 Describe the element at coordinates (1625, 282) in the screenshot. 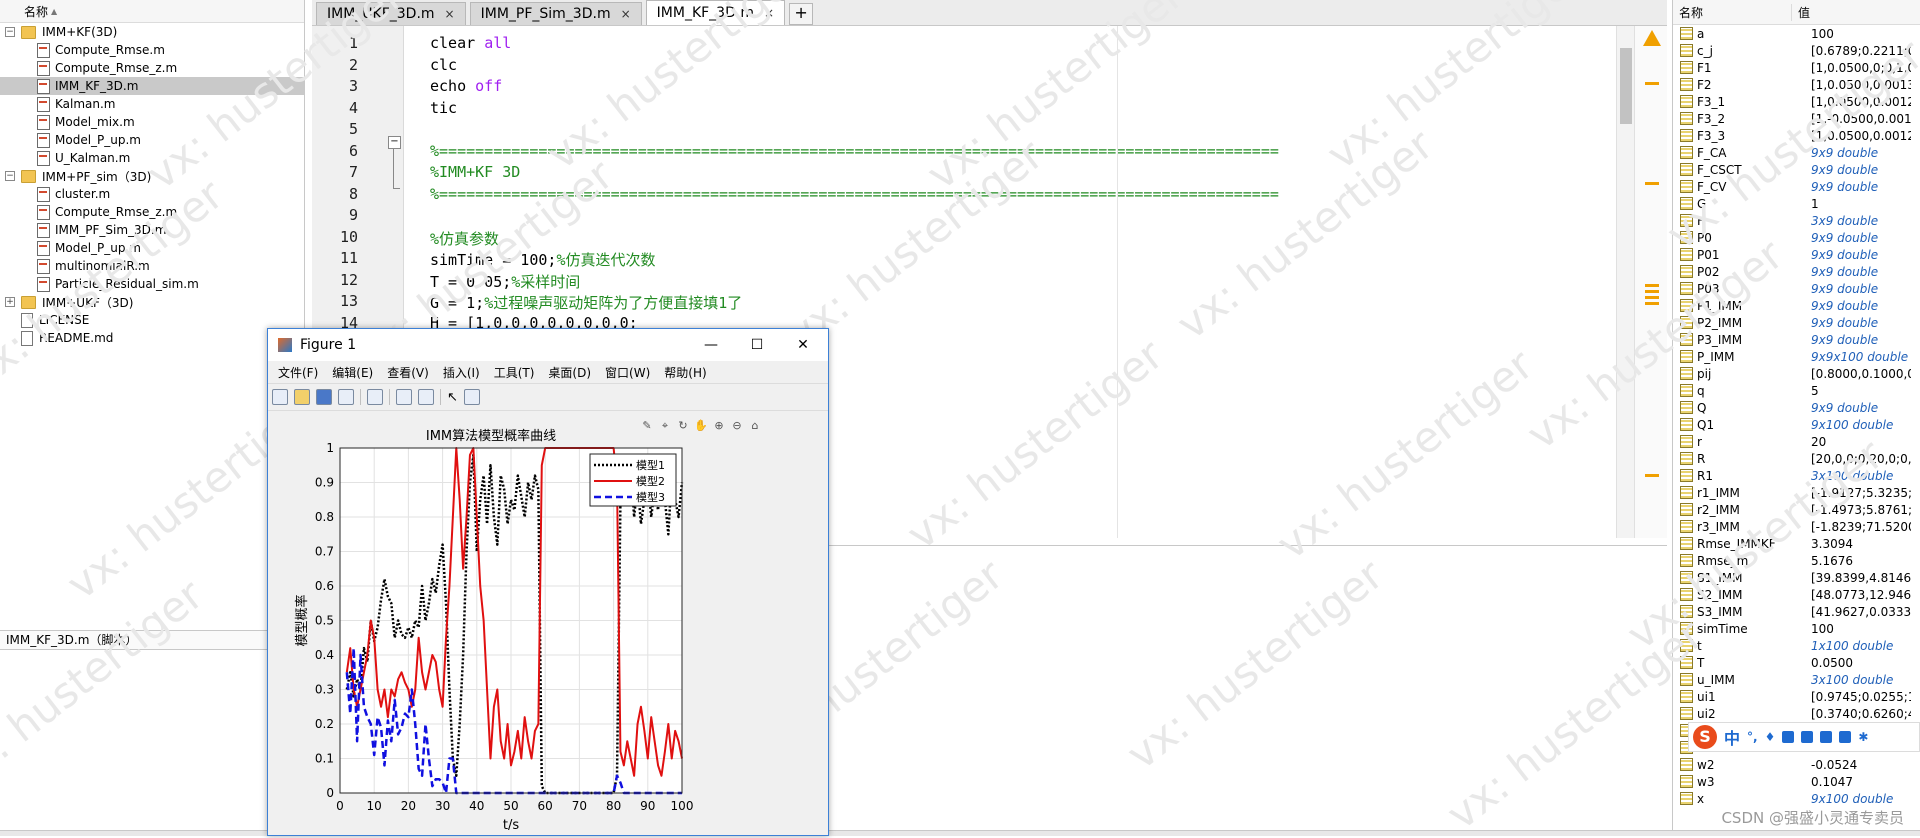

I see `editor-scrollbar` at that location.